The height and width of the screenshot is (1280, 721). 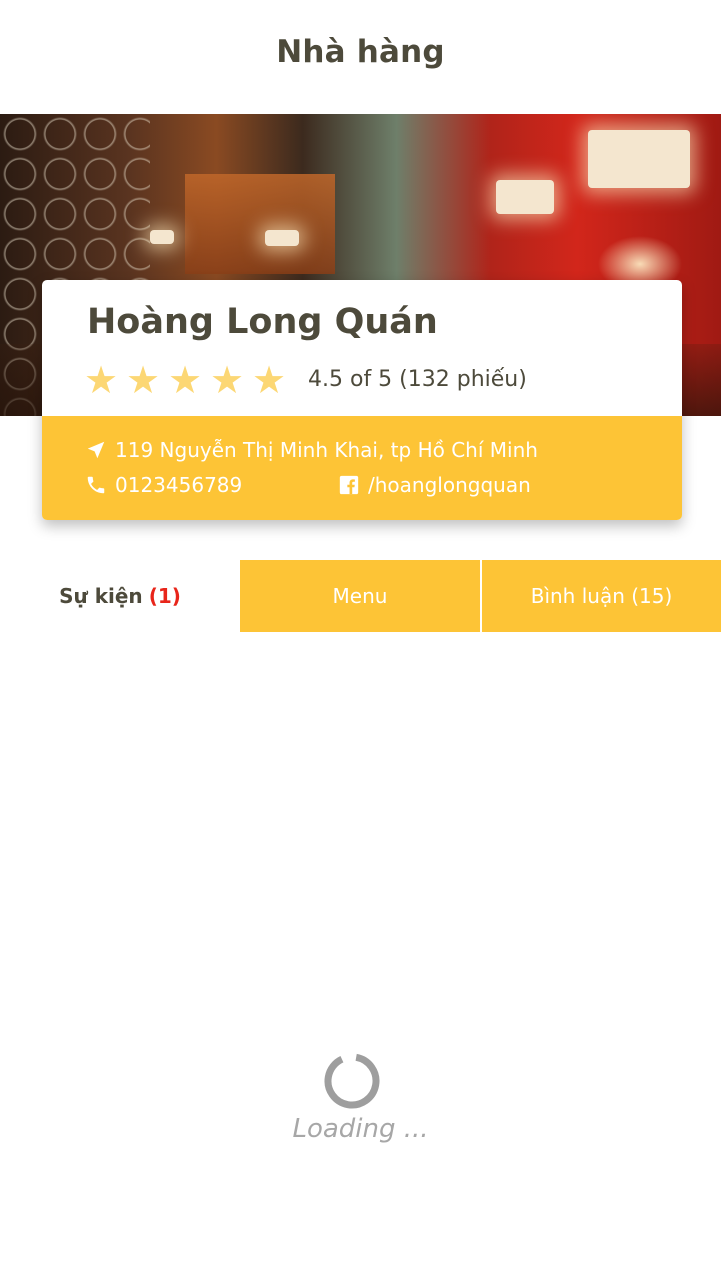 I want to click on tab-comments: Bình luận (15), so click(x=601, y=596).